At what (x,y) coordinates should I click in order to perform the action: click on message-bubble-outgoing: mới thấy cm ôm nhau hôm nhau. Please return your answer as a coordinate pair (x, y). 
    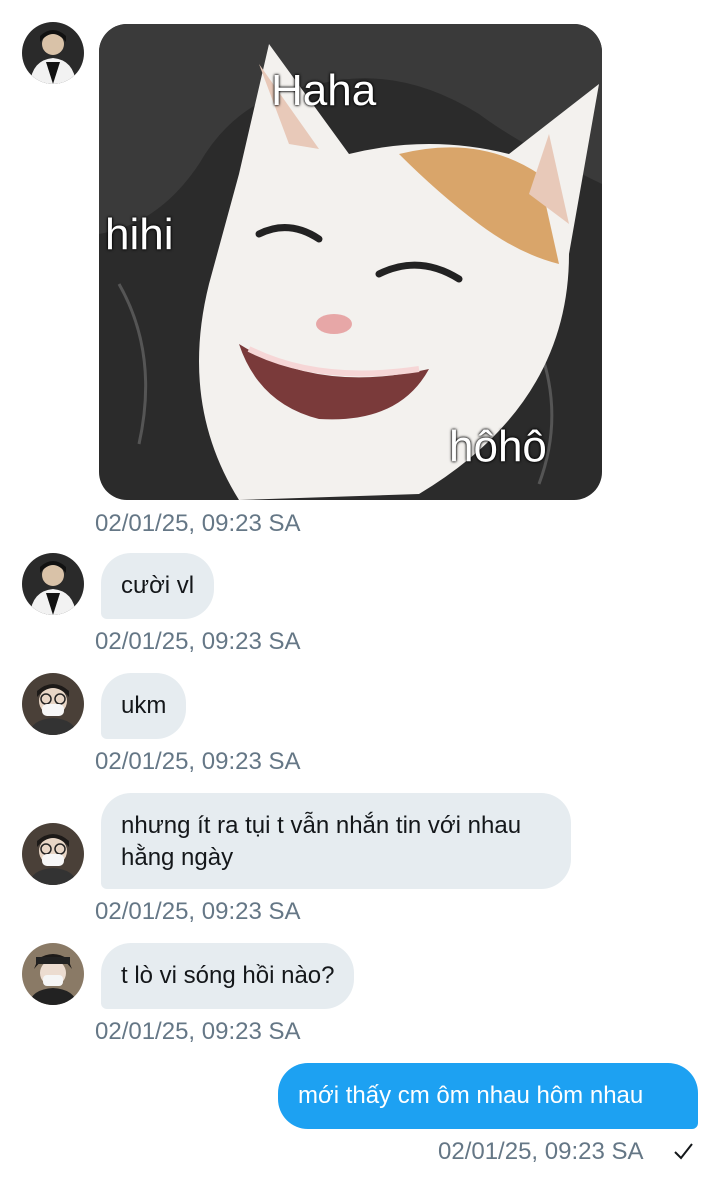
    Looking at the image, I should click on (488, 1096).